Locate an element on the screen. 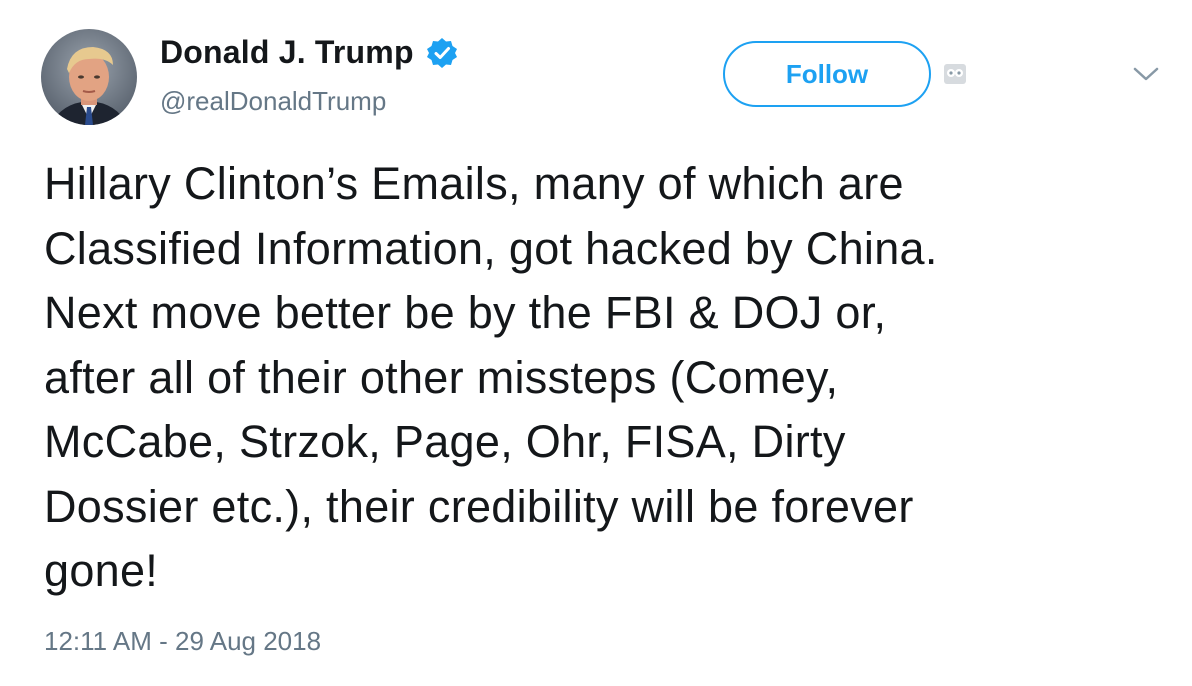 Image resolution: width=1192 pixels, height=686 pixels. follow-button: Follow is located at coordinates (827, 74).